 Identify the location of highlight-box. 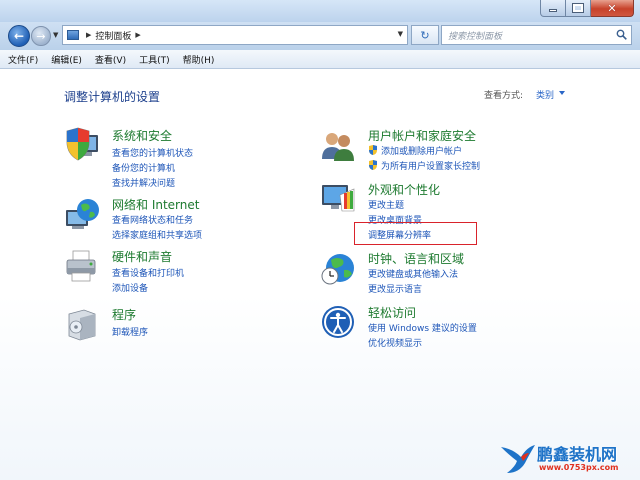
(415, 233).